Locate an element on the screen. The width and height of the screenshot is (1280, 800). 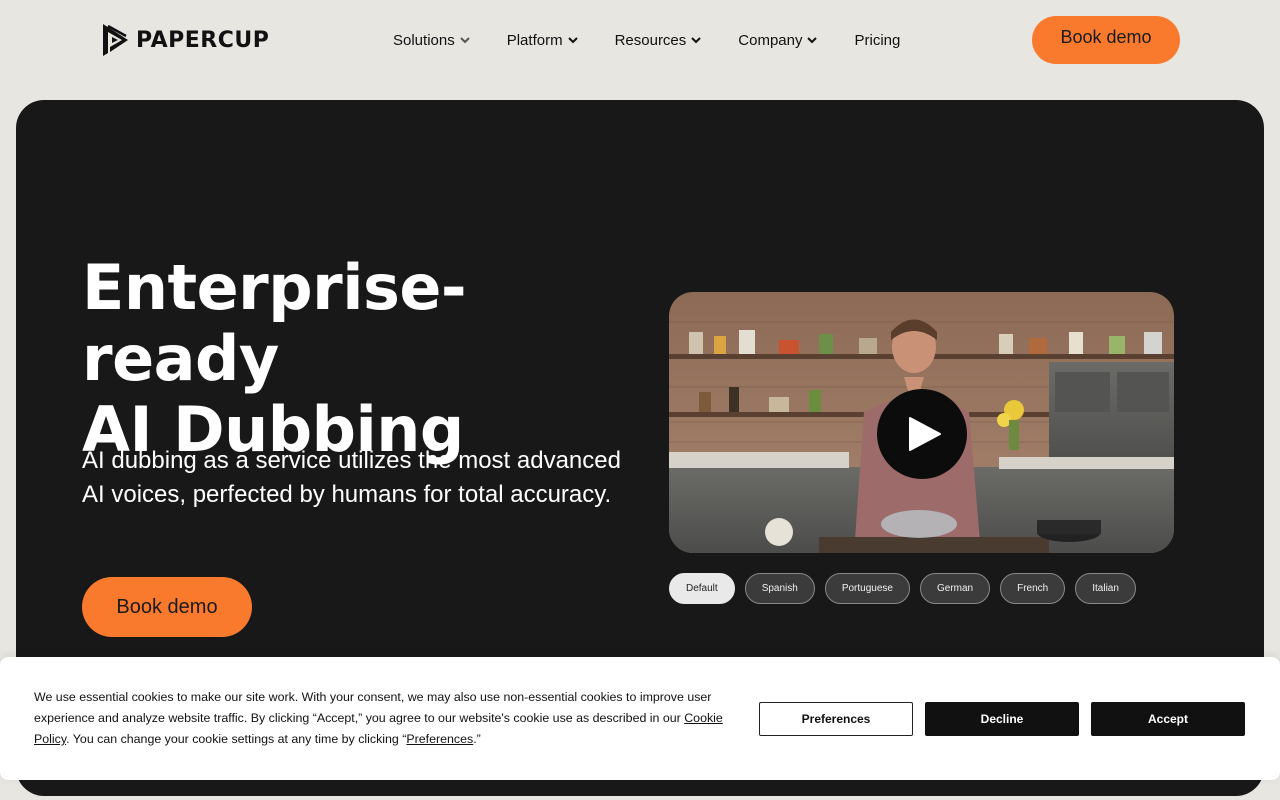
hero-title-line-1: Enterprise-ready is located at coordinates (274, 323).